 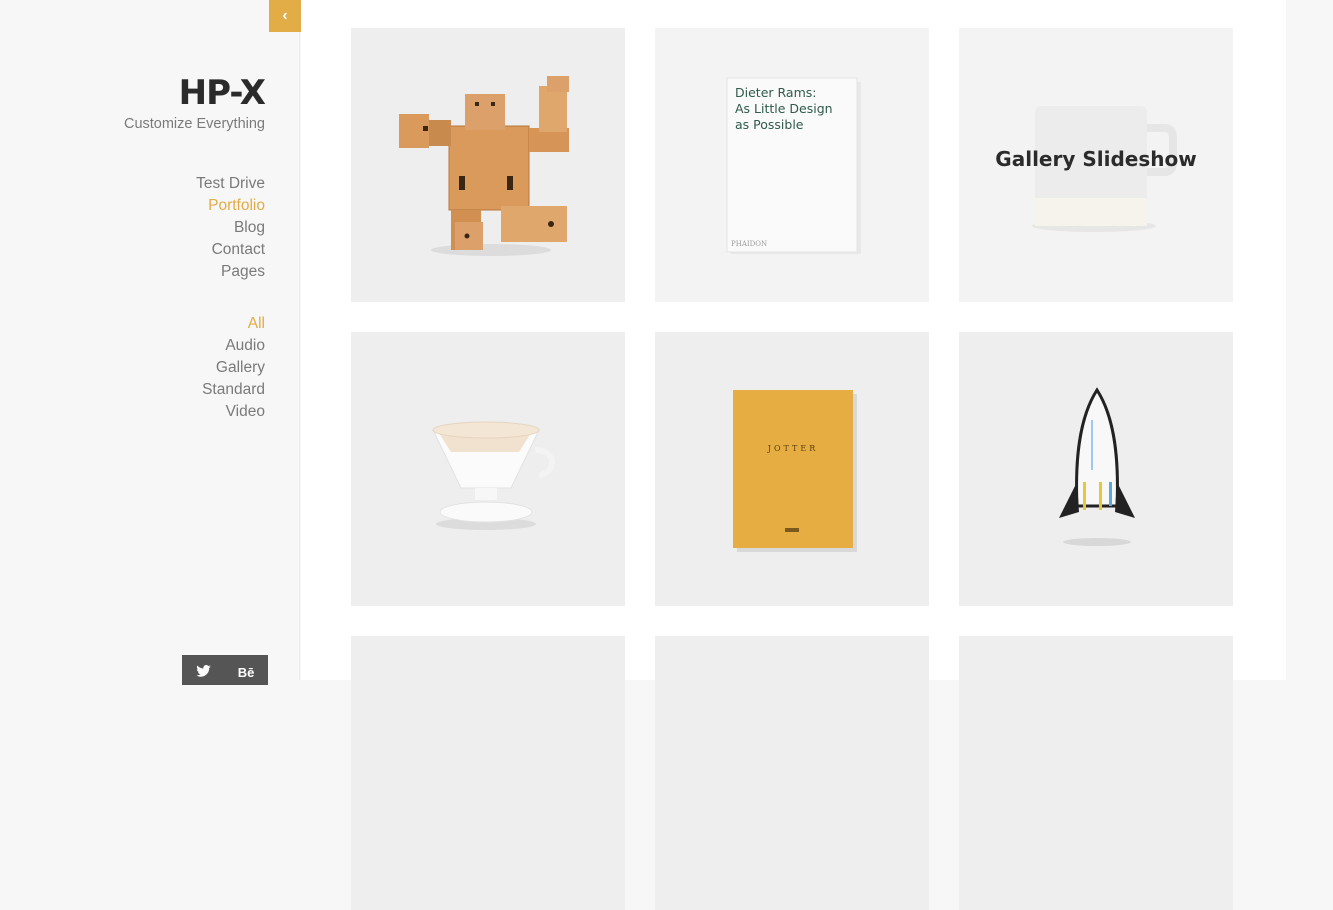 What do you see at coordinates (230, 272) in the screenshot?
I see `nav-item-pages: Pages` at bounding box center [230, 272].